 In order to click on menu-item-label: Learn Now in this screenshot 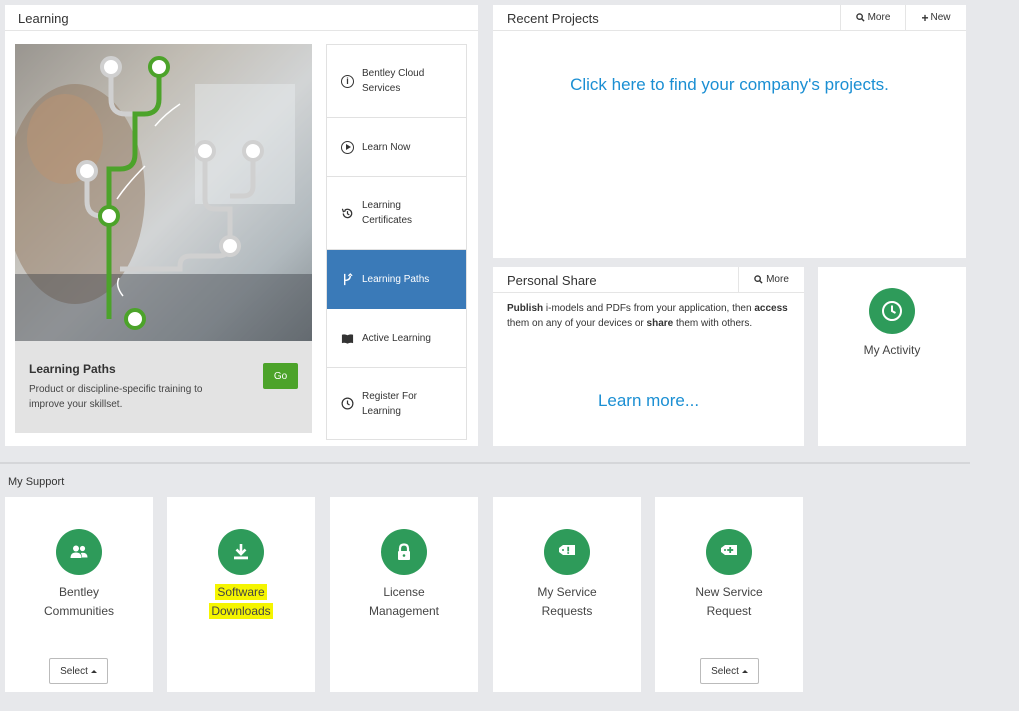, I will do `click(386, 147)`.